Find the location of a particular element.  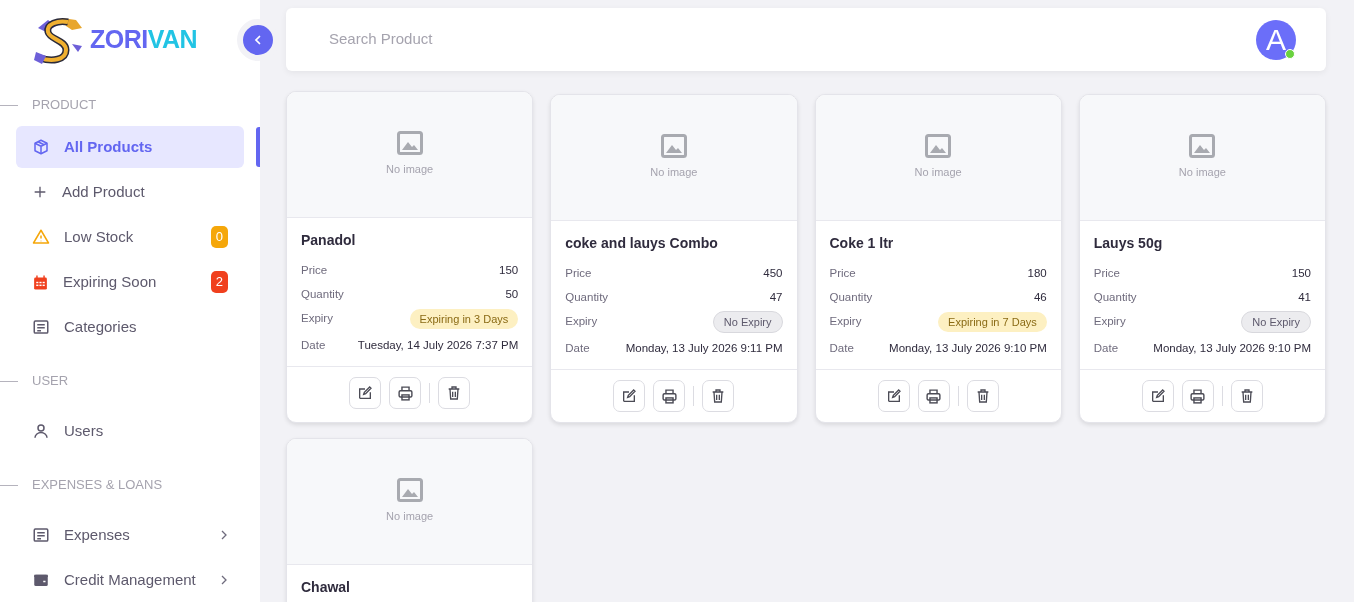

field-value: 450 is located at coordinates (773, 274).